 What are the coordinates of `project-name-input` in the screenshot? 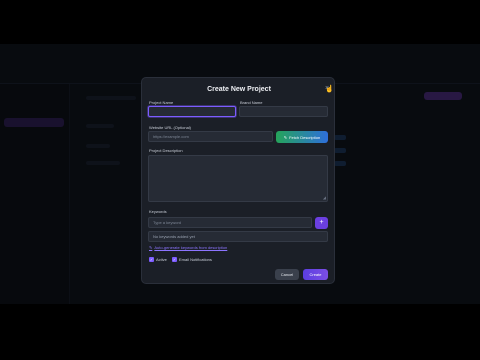 It's located at (192, 111).